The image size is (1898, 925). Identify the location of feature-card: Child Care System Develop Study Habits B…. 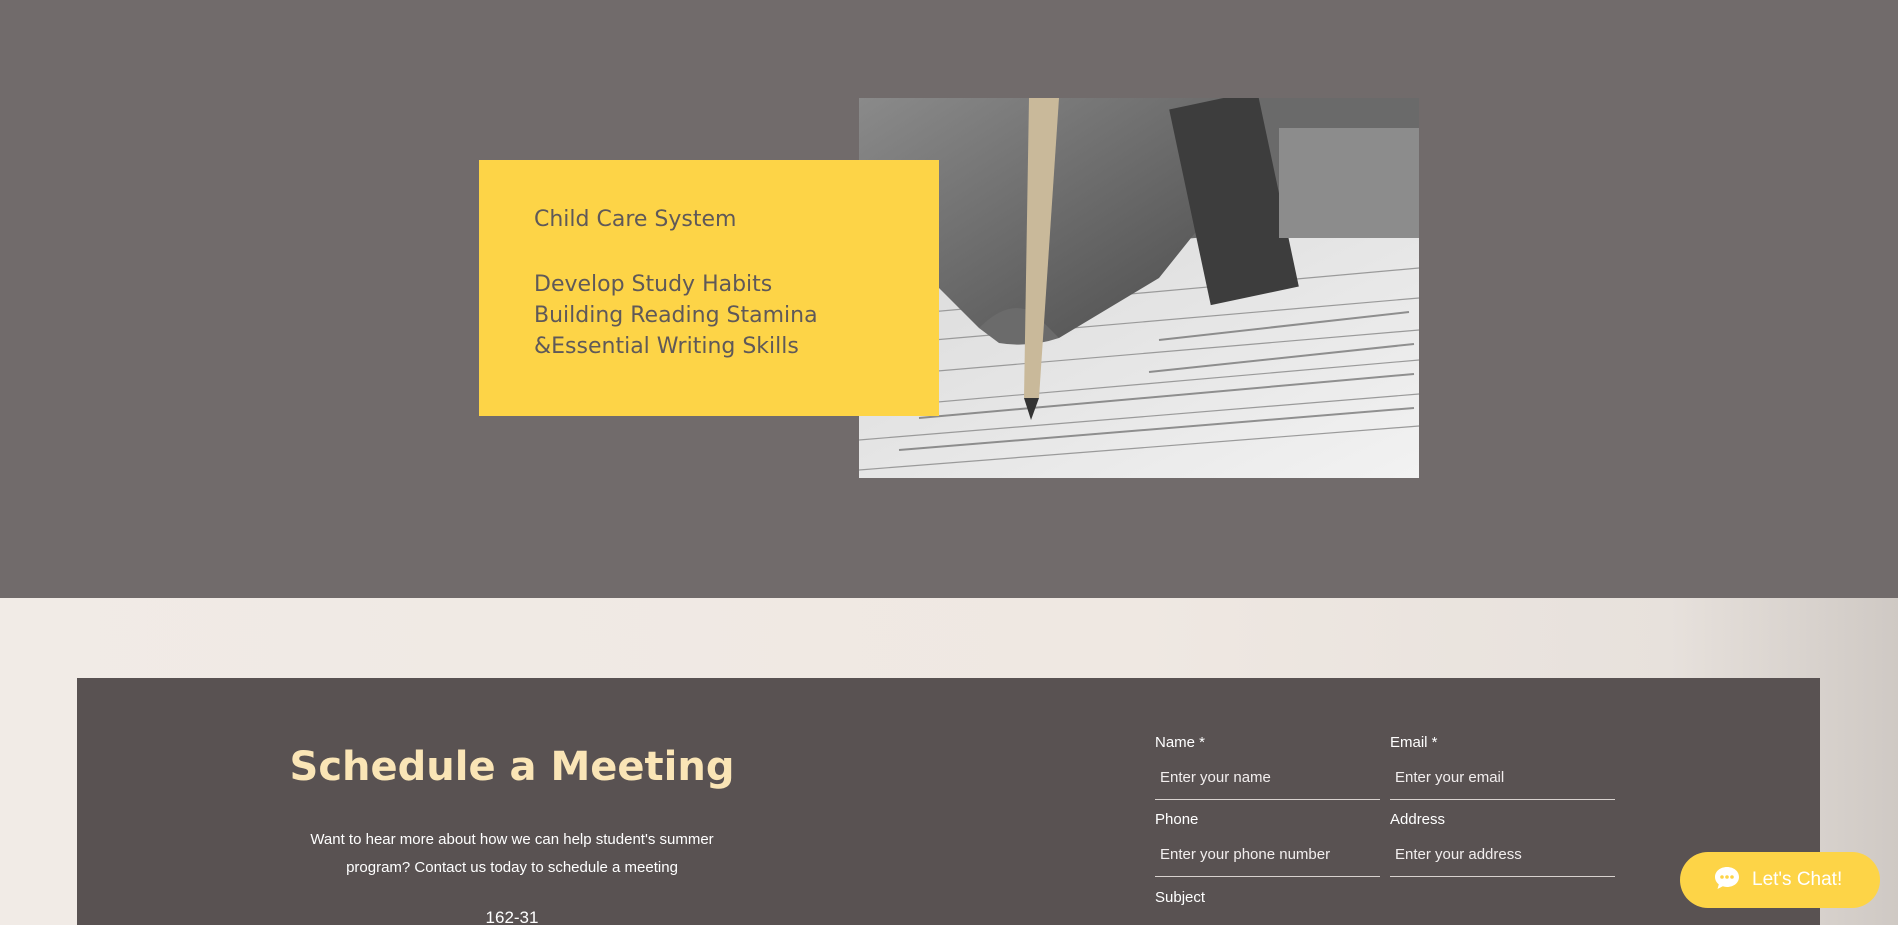
(709, 288).